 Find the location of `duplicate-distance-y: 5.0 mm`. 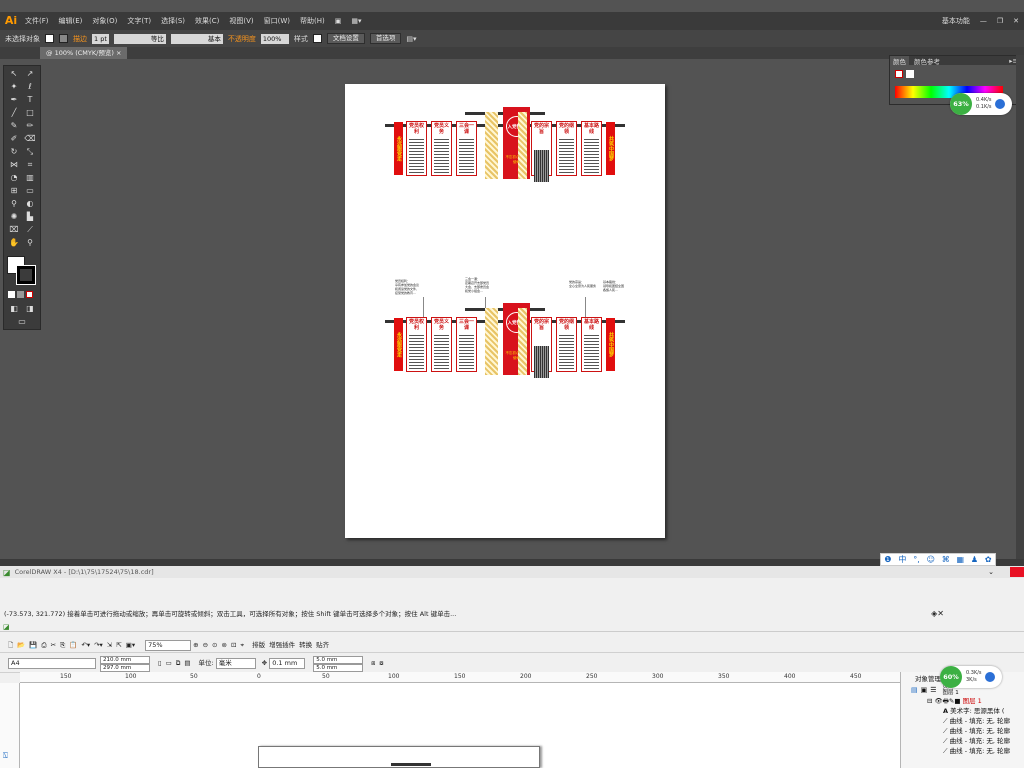

duplicate-distance-y: 5.0 mm is located at coordinates (338, 667).